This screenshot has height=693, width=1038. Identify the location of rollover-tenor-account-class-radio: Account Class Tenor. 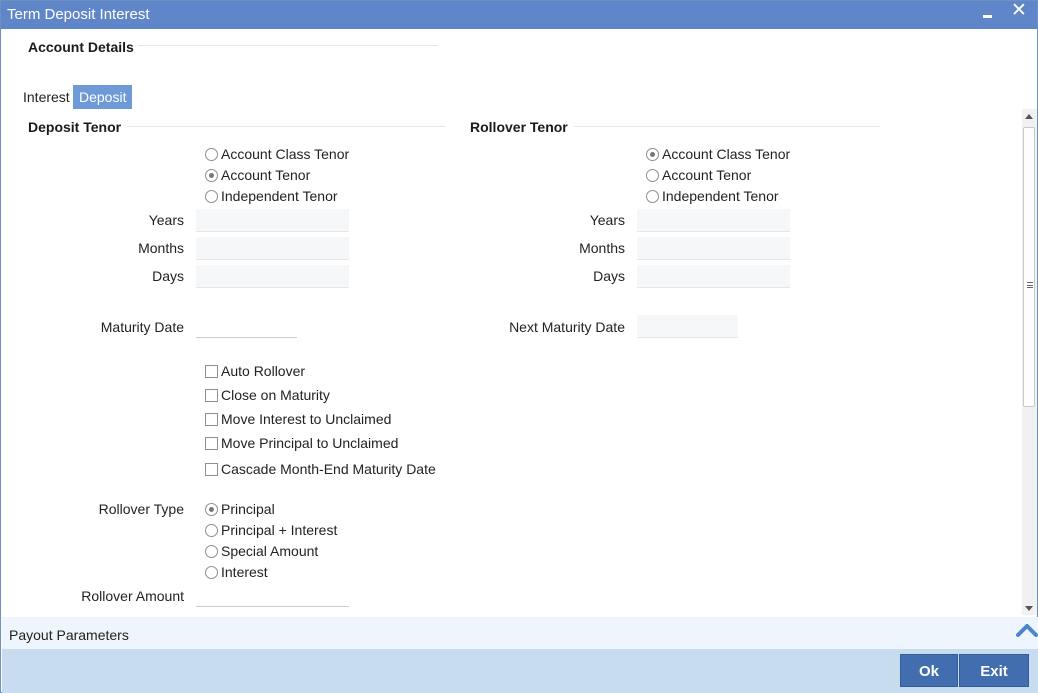
(718, 154).